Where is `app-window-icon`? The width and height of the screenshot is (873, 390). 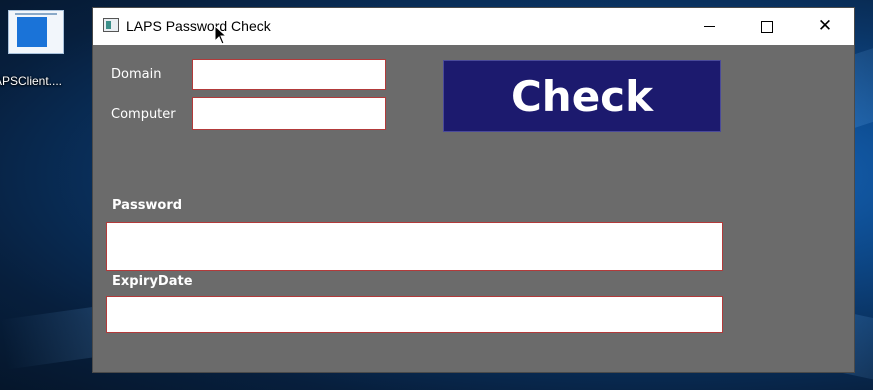
app-window-icon is located at coordinates (111, 25).